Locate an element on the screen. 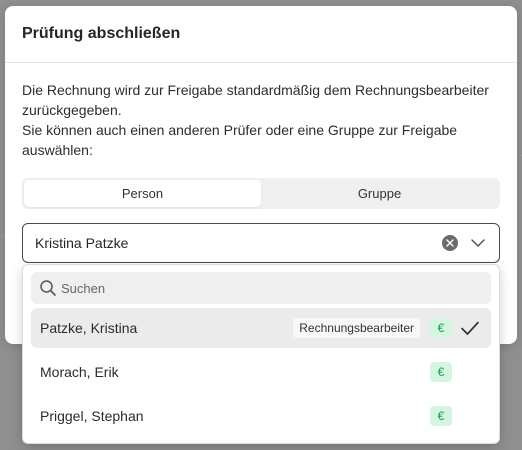  assignee-type-toggle: Person Gruppe is located at coordinates (261, 193).